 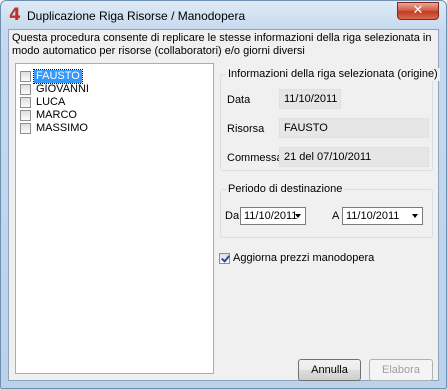 I want to click on list-item: FAUSTO, so click(x=51, y=76).